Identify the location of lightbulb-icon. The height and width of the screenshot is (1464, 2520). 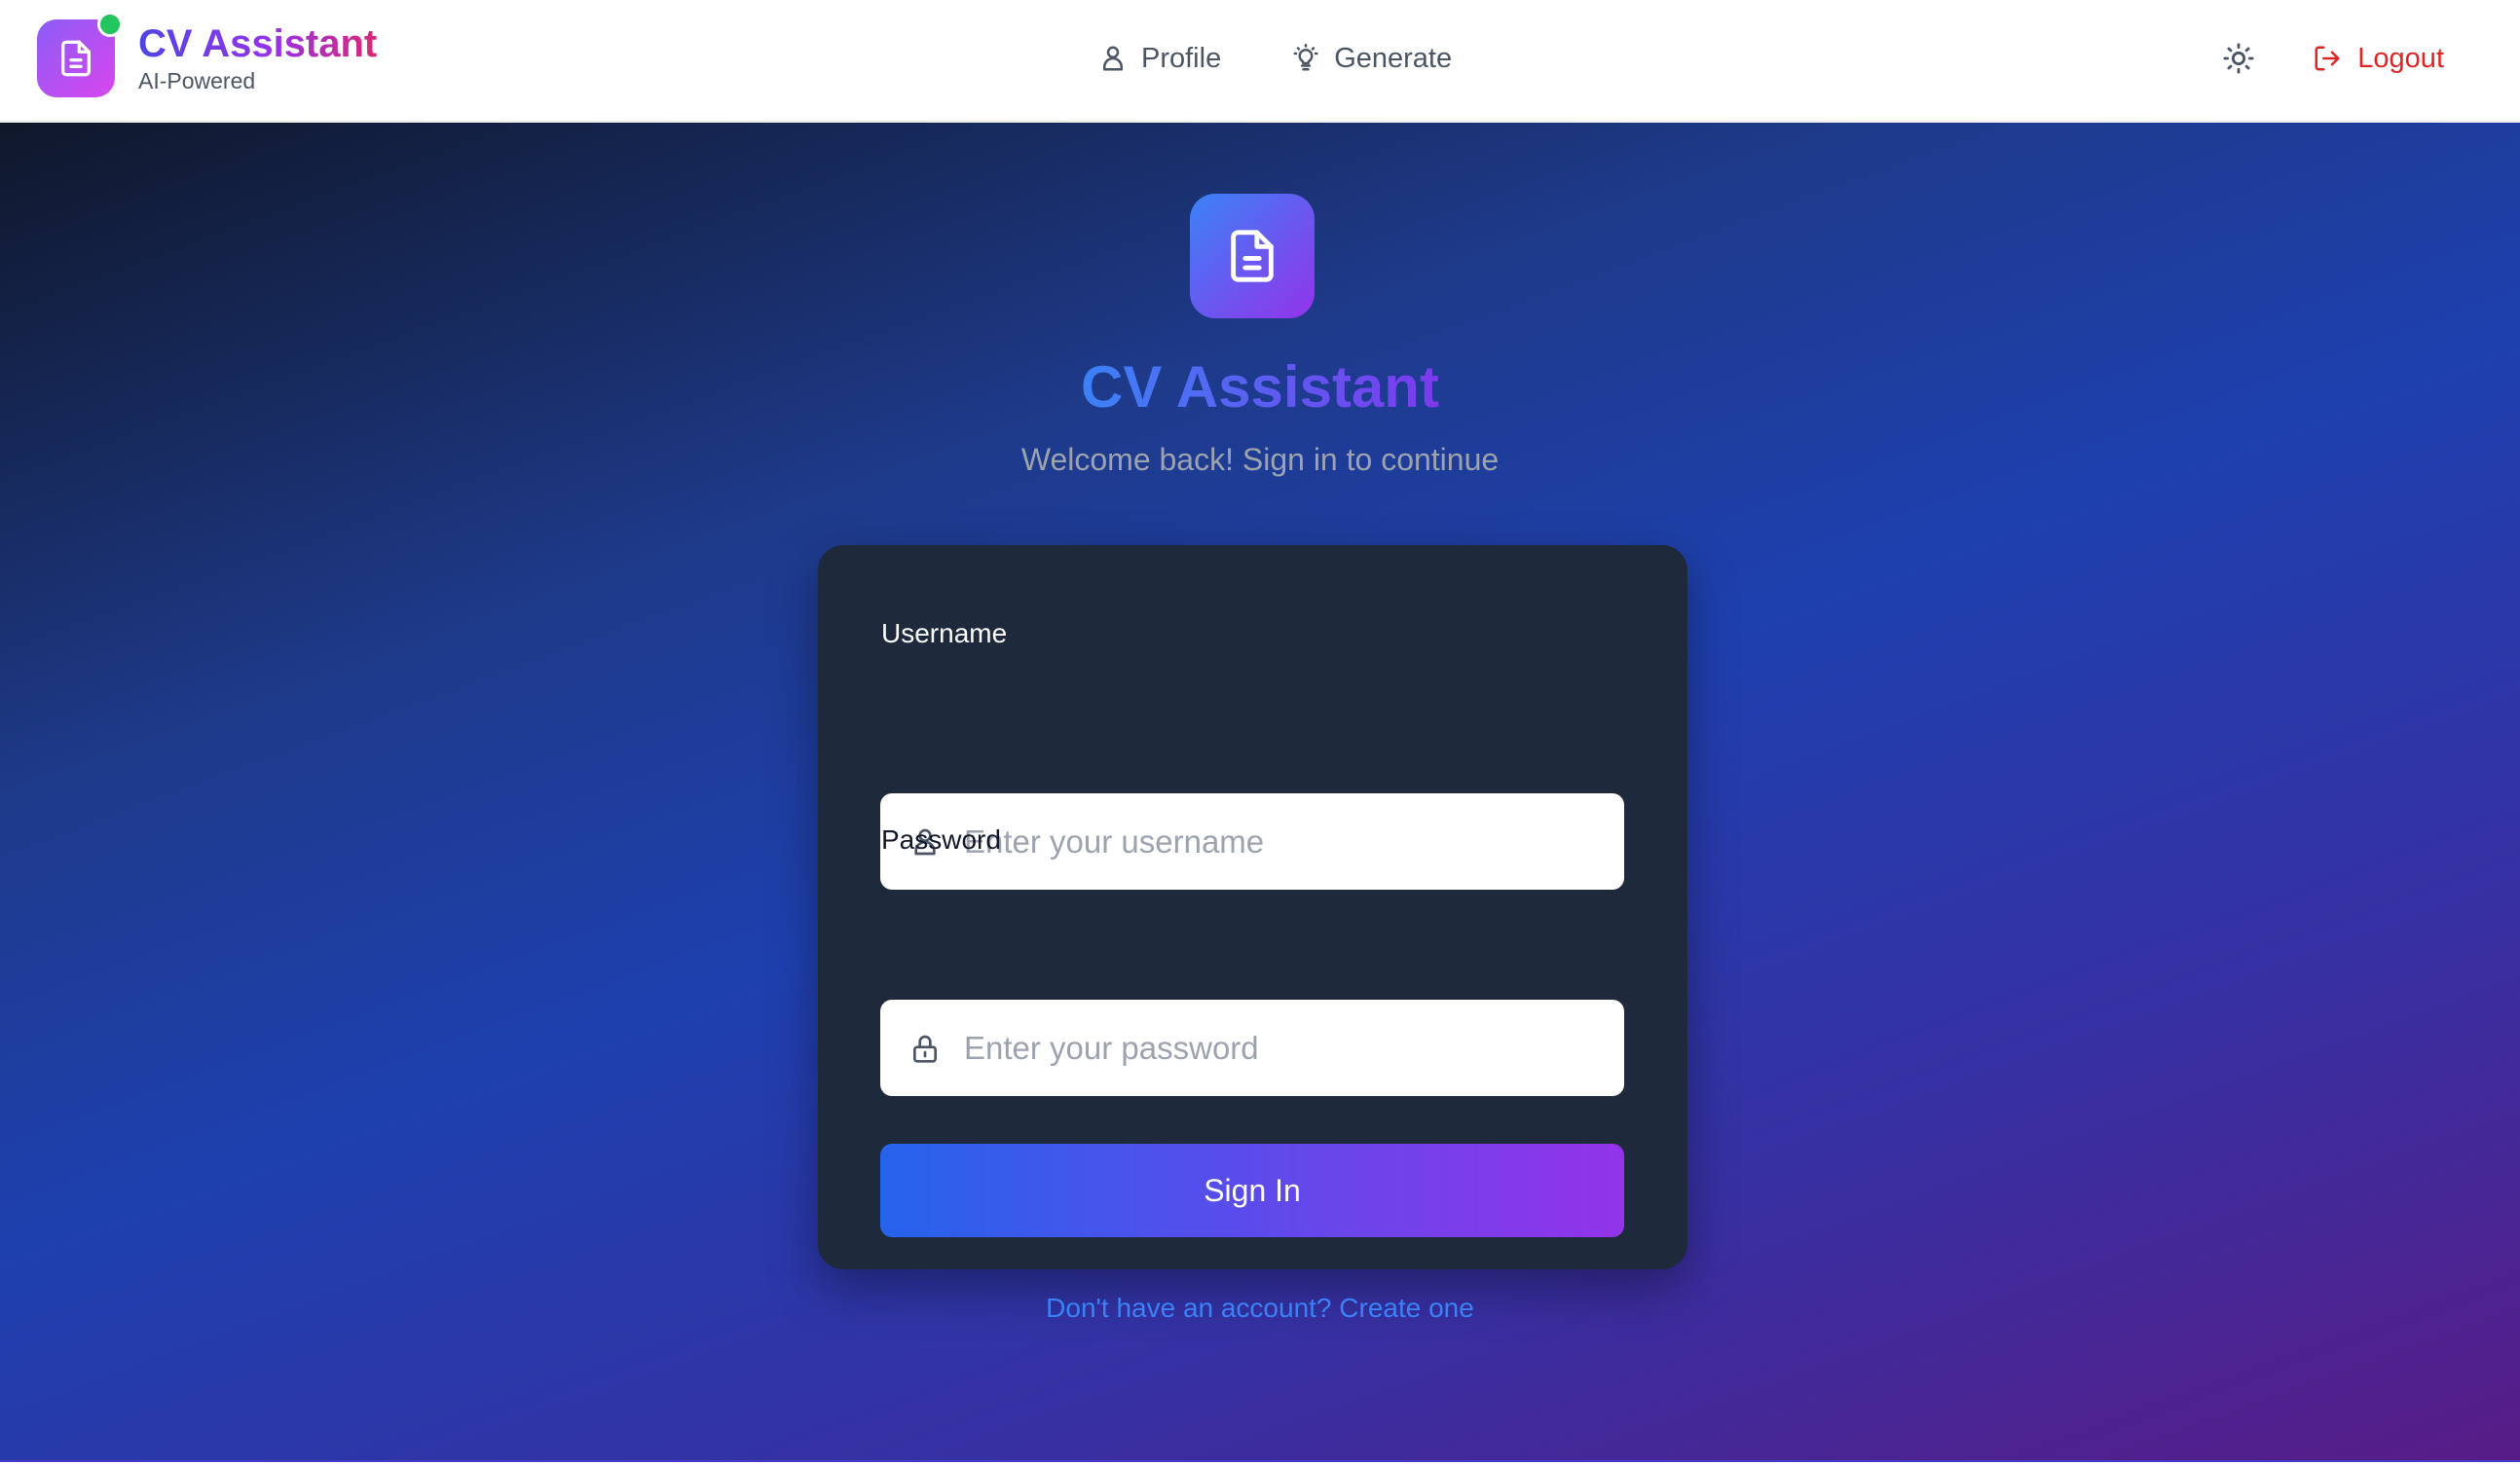
(1305, 57).